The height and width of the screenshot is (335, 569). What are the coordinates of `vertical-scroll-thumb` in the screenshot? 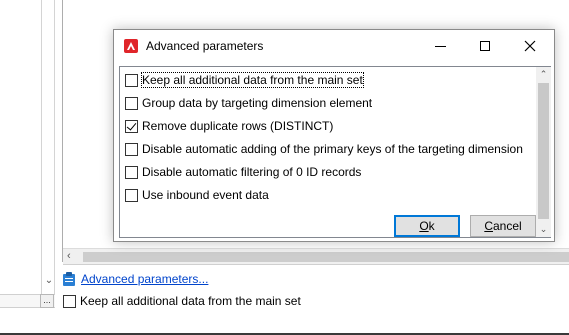 It's located at (543, 151).